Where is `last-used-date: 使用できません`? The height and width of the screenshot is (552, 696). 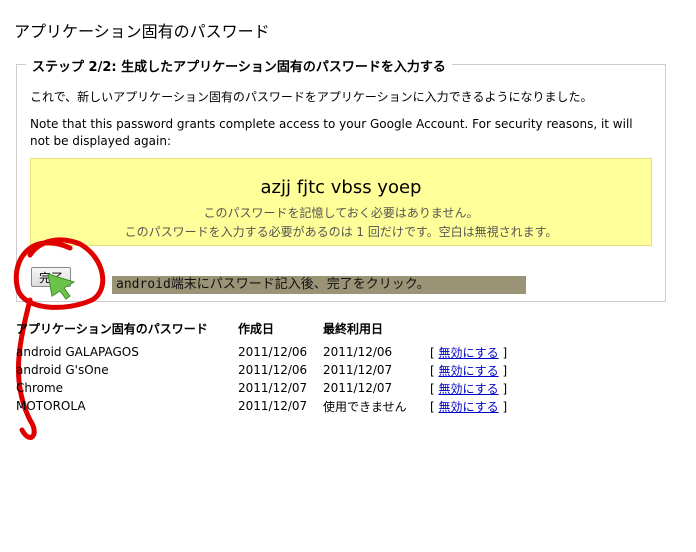
last-used-date: 使用できません is located at coordinates (365, 406).